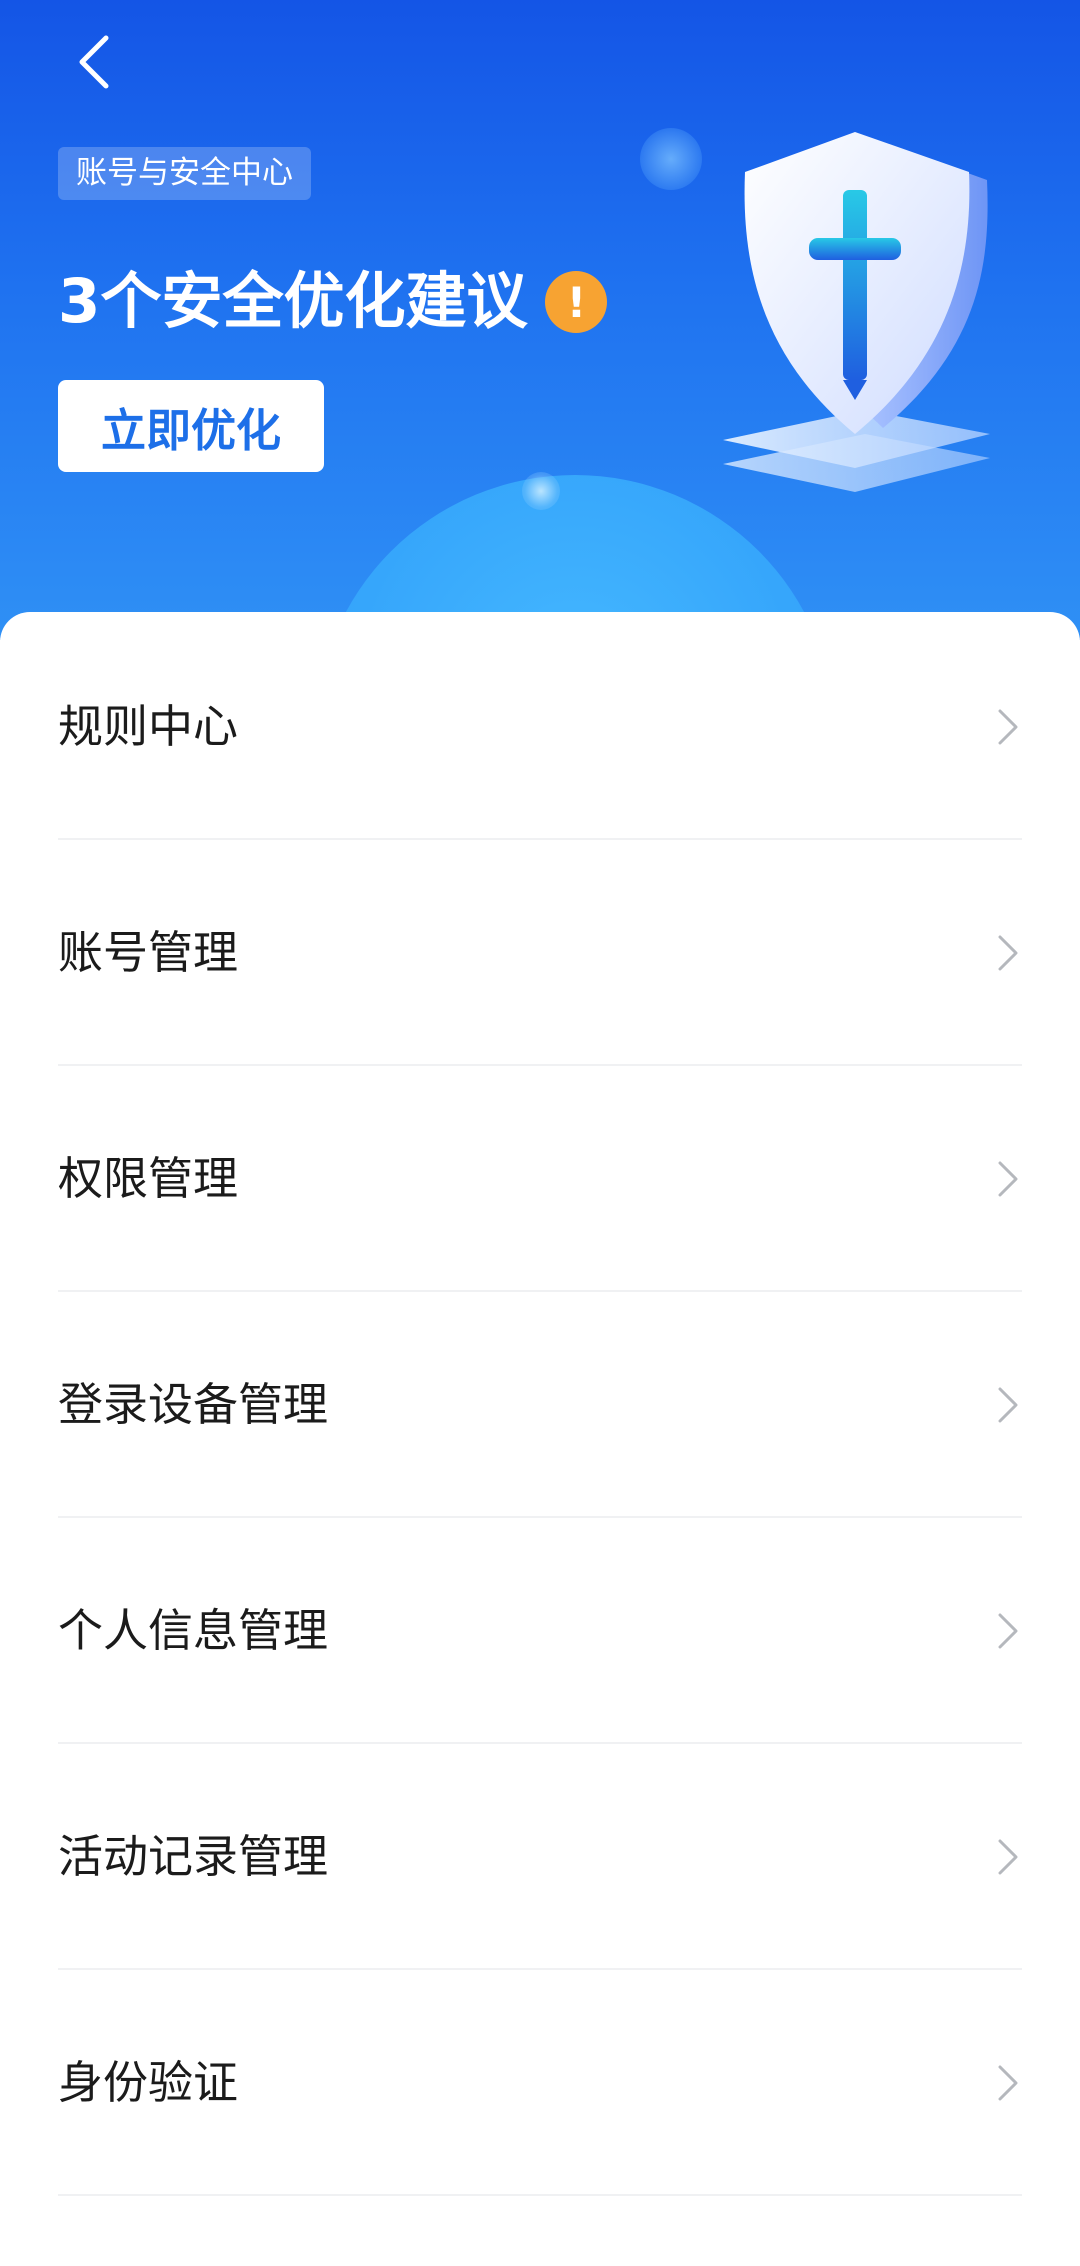 The image size is (1080, 2266). Describe the element at coordinates (540, 2083) in the screenshot. I see `menu-item-identity-verification: 身份验证` at that location.